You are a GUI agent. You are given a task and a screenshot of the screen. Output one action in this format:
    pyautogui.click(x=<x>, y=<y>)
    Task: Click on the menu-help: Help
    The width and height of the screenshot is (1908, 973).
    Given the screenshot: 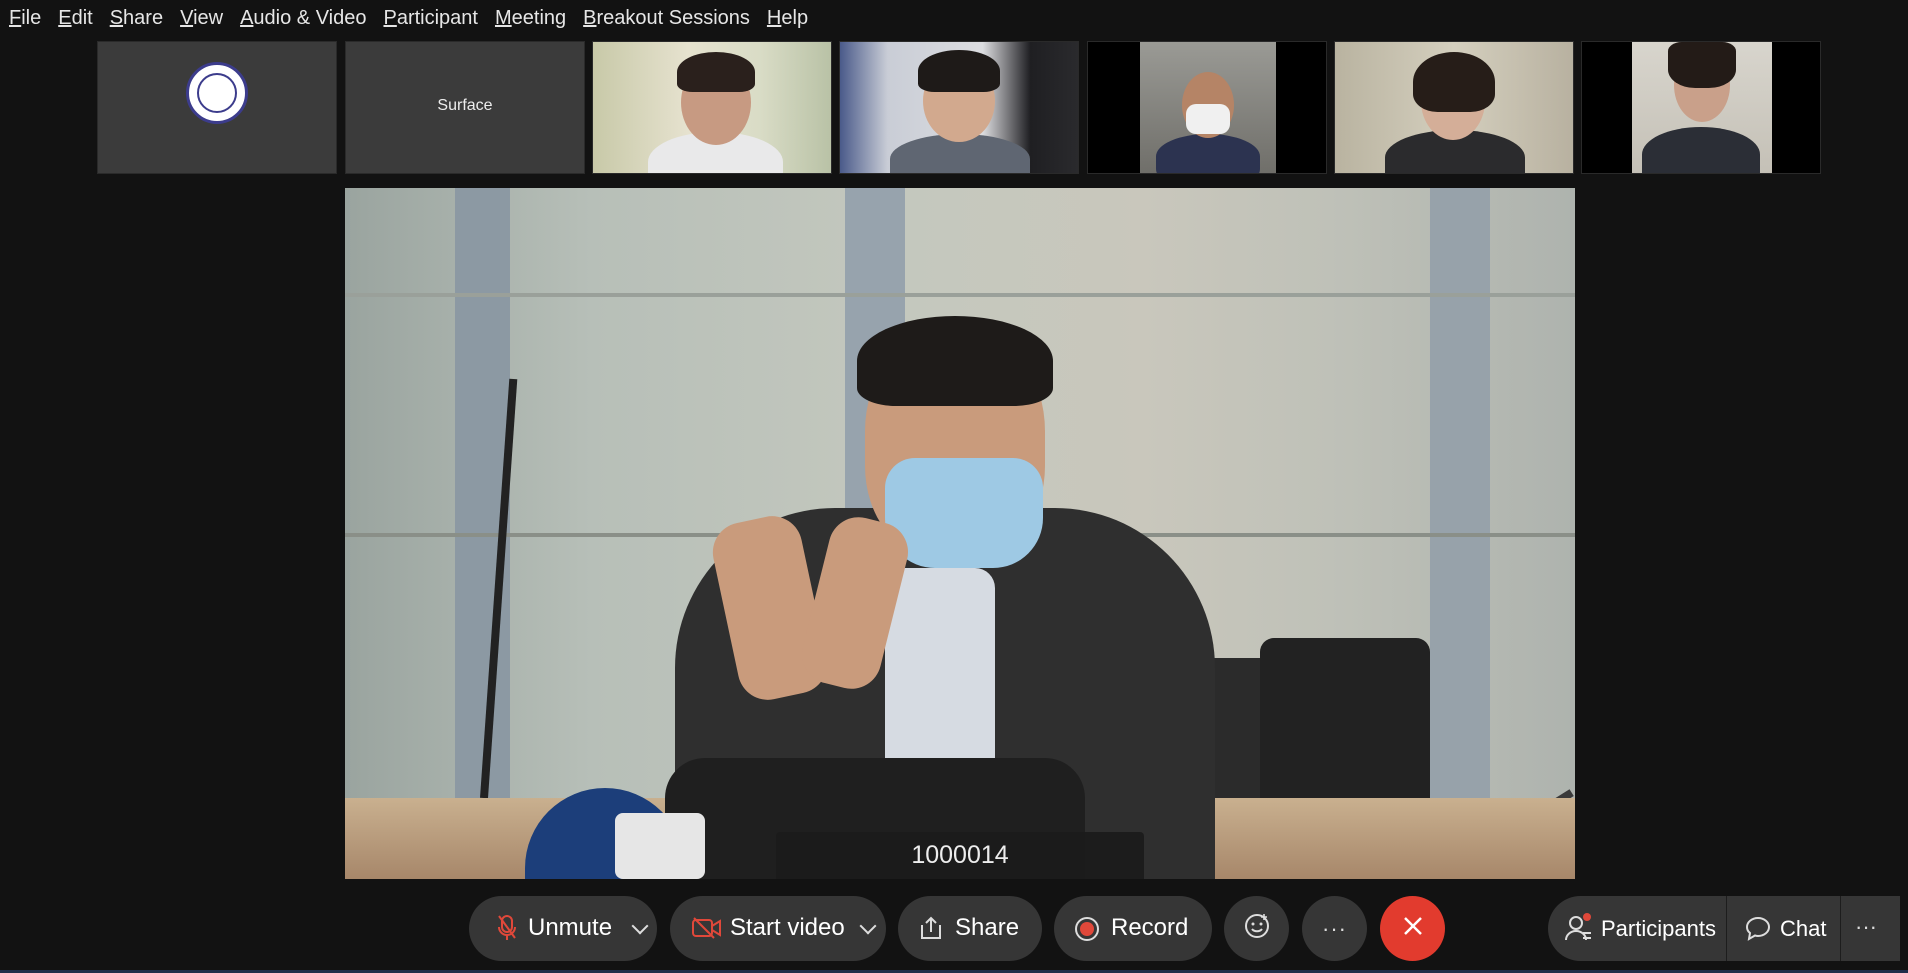 What is the action you would take?
    pyautogui.click(x=787, y=18)
    